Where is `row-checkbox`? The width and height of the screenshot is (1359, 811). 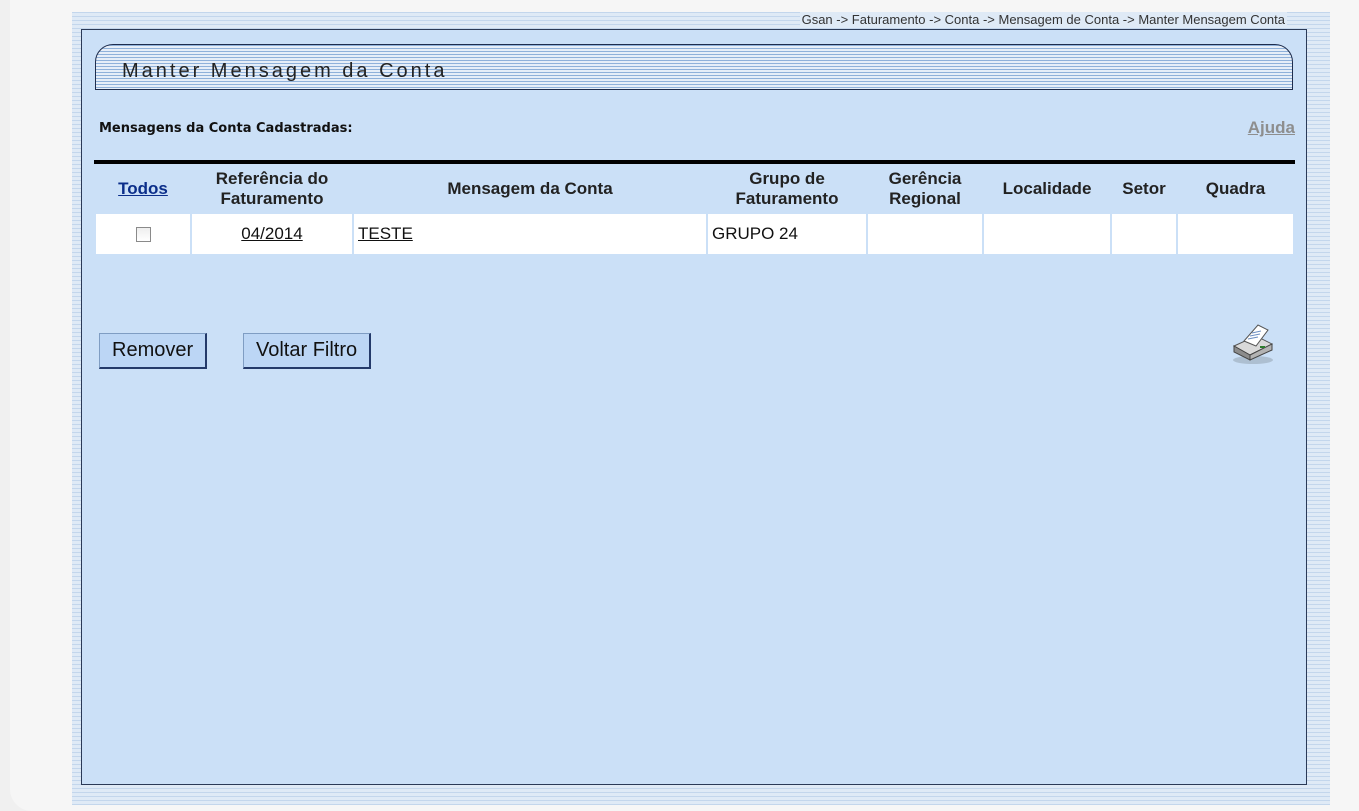 row-checkbox is located at coordinates (143, 235).